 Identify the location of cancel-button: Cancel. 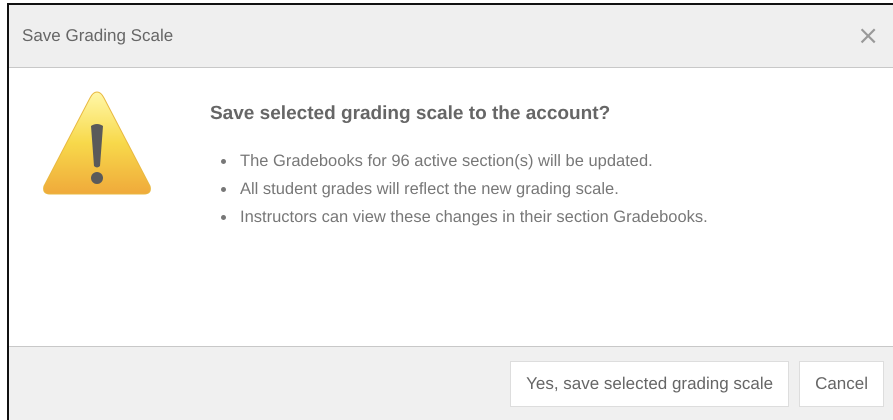
(841, 383).